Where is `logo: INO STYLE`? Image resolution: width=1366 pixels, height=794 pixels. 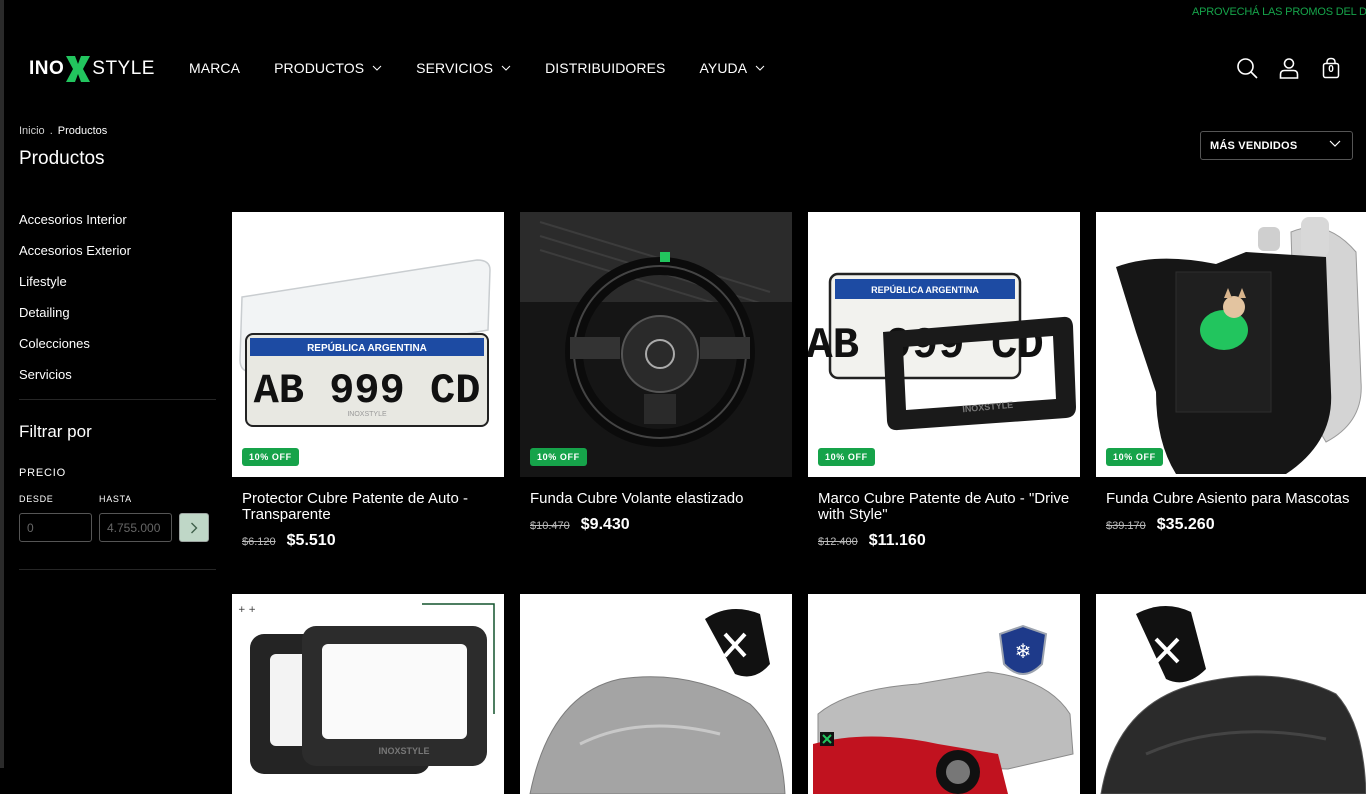 logo: INO STYLE is located at coordinates (92, 69).